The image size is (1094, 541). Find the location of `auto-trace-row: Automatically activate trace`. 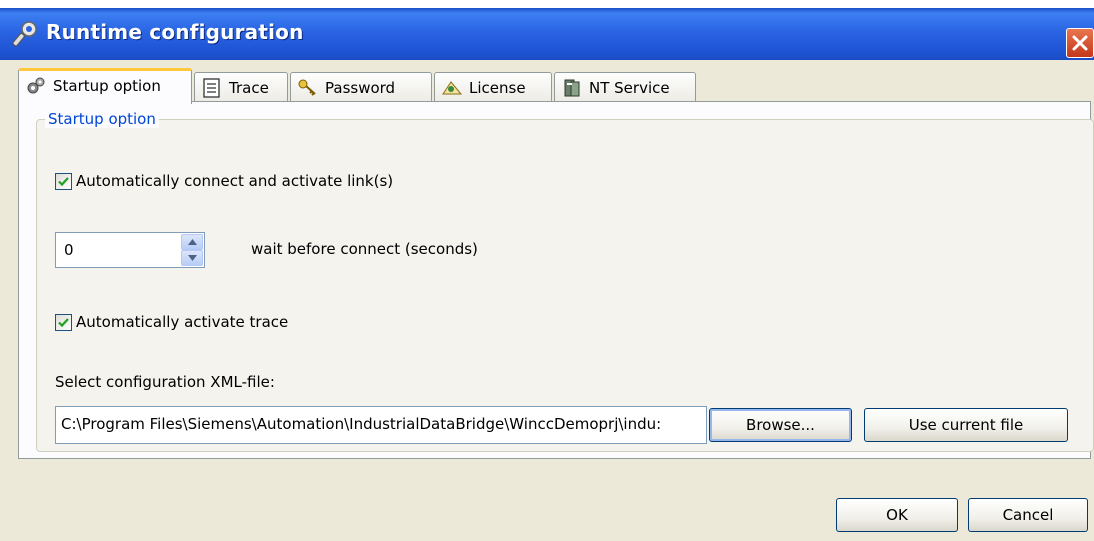

auto-trace-row: Automatically activate trace is located at coordinates (171, 322).